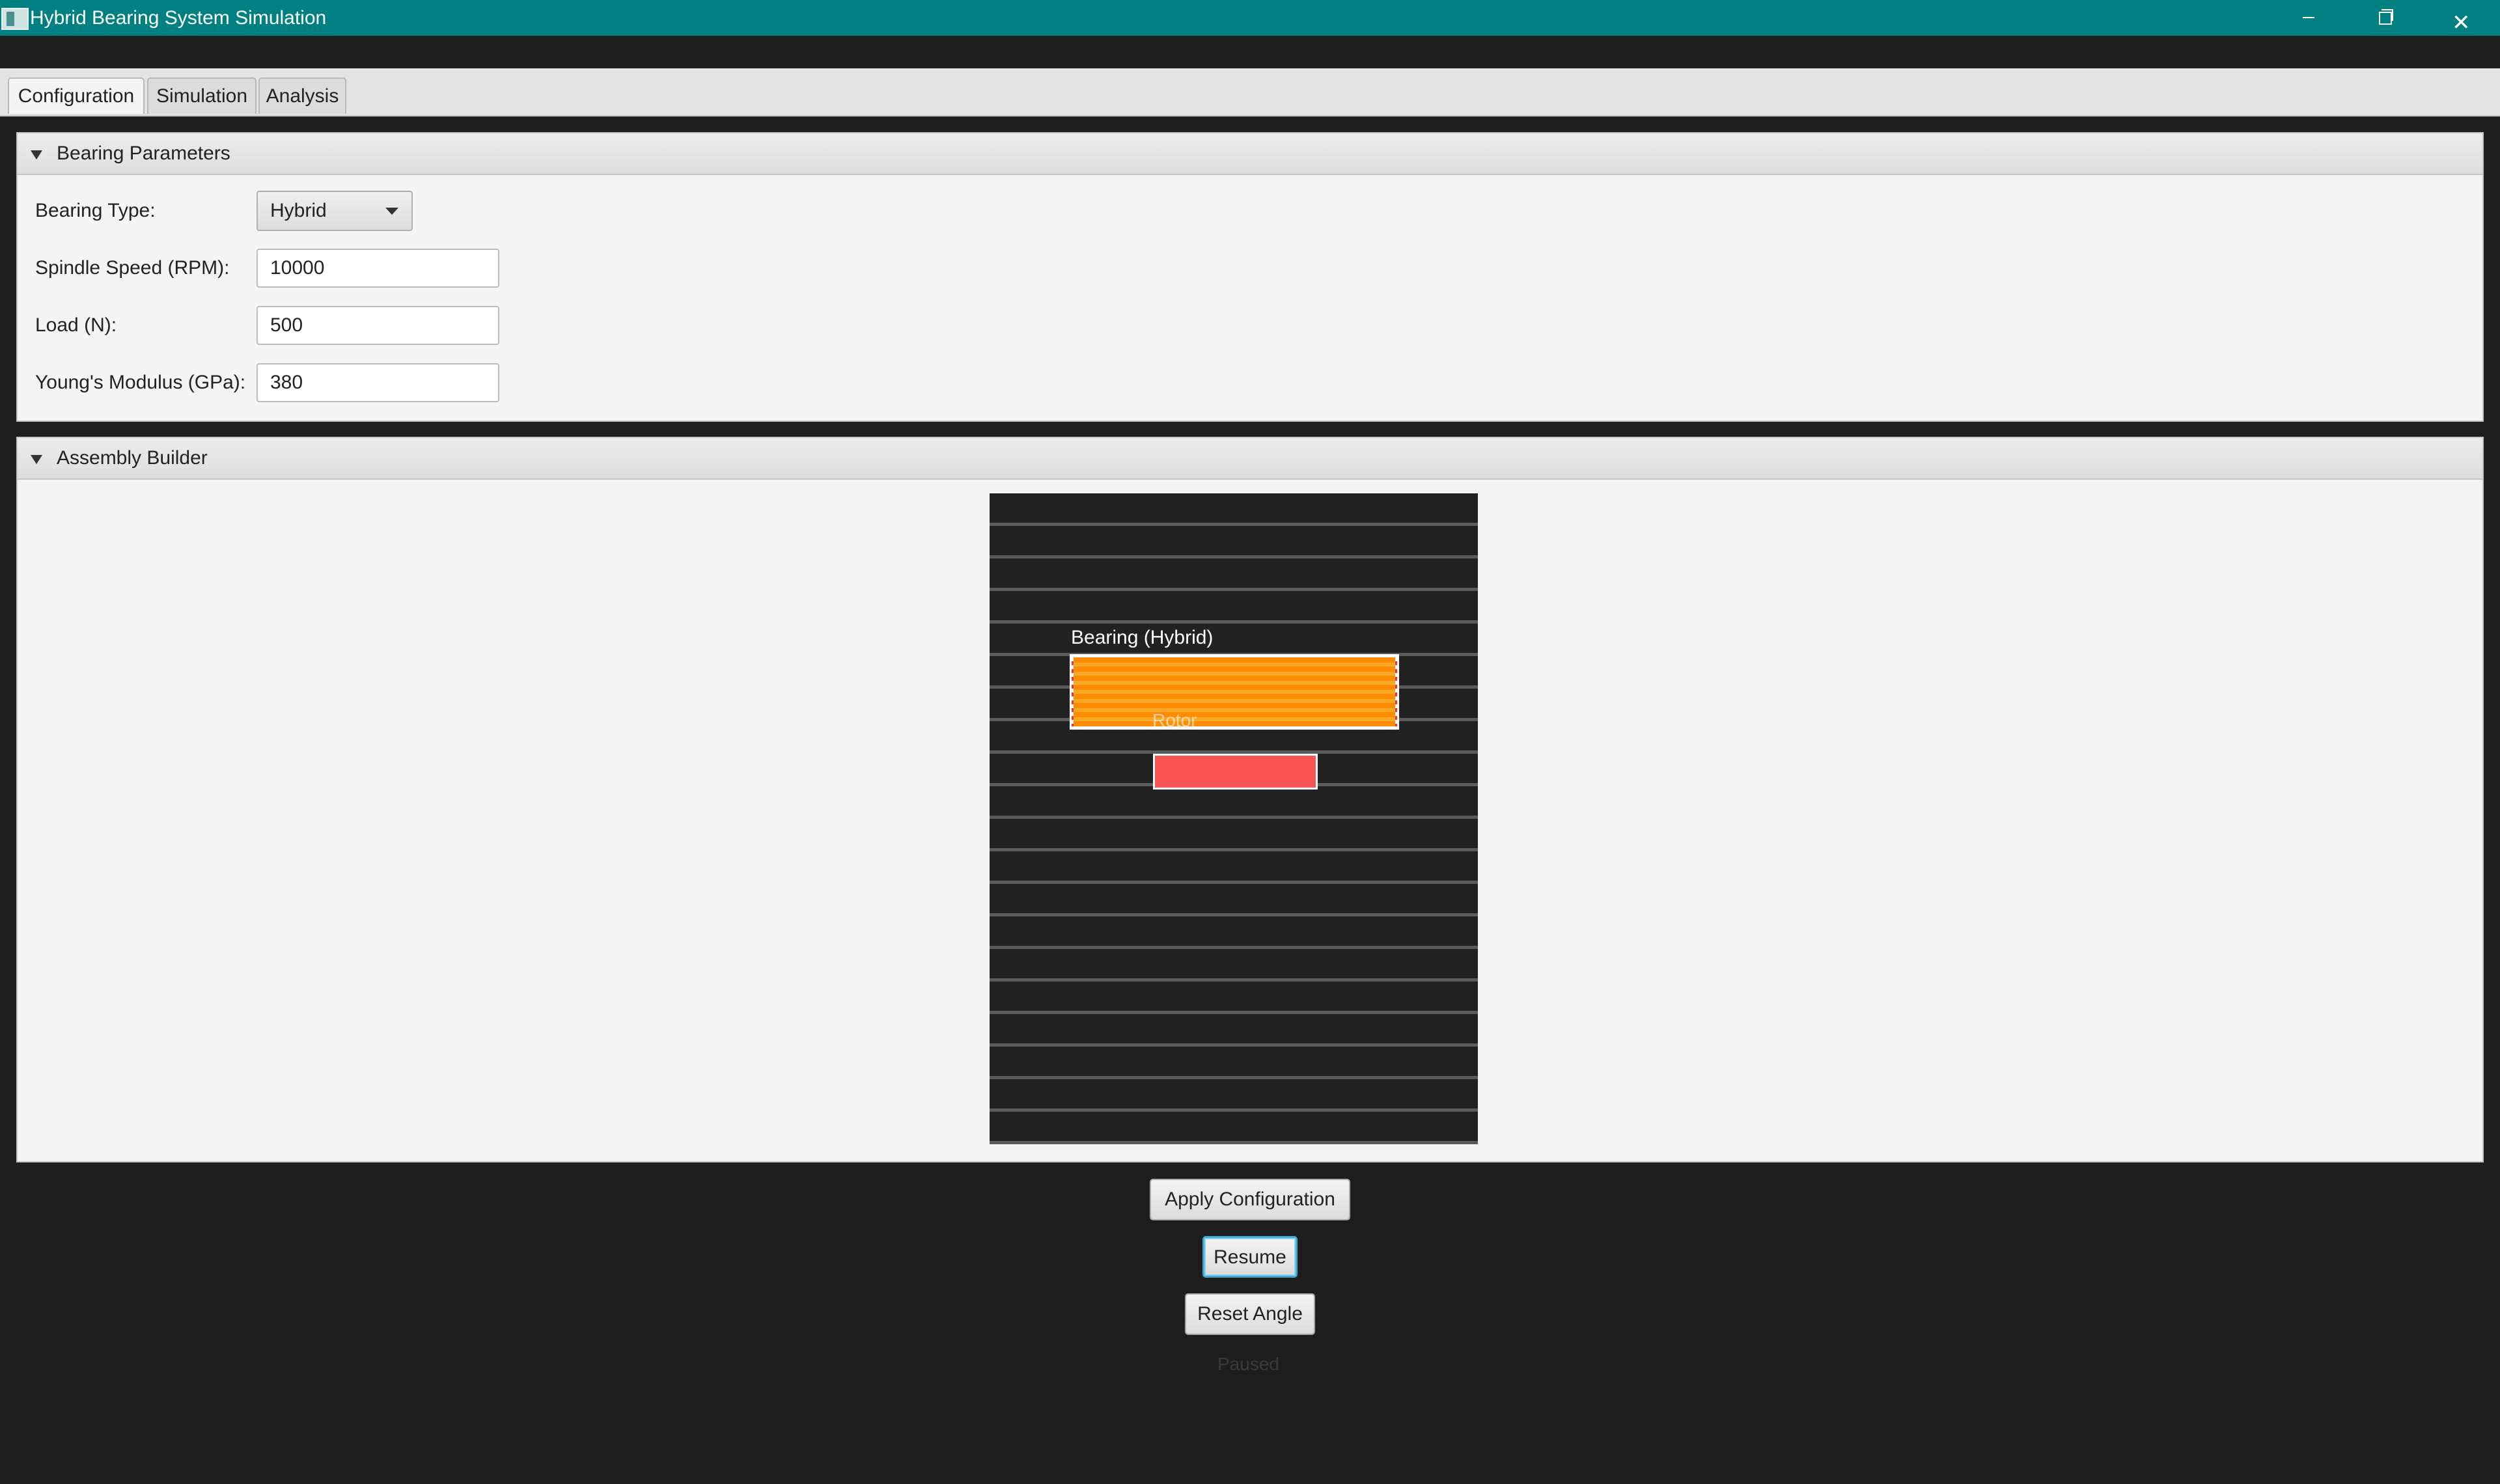 This screenshot has width=2500, height=1484. I want to click on minimize-button, so click(2307, 18).